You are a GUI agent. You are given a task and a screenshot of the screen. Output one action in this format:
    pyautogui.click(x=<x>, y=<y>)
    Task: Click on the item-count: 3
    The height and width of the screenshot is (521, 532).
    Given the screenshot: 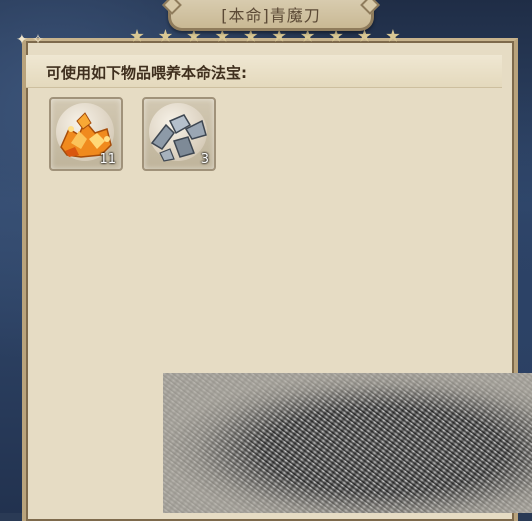 What is the action you would take?
    pyautogui.click(x=204, y=159)
    